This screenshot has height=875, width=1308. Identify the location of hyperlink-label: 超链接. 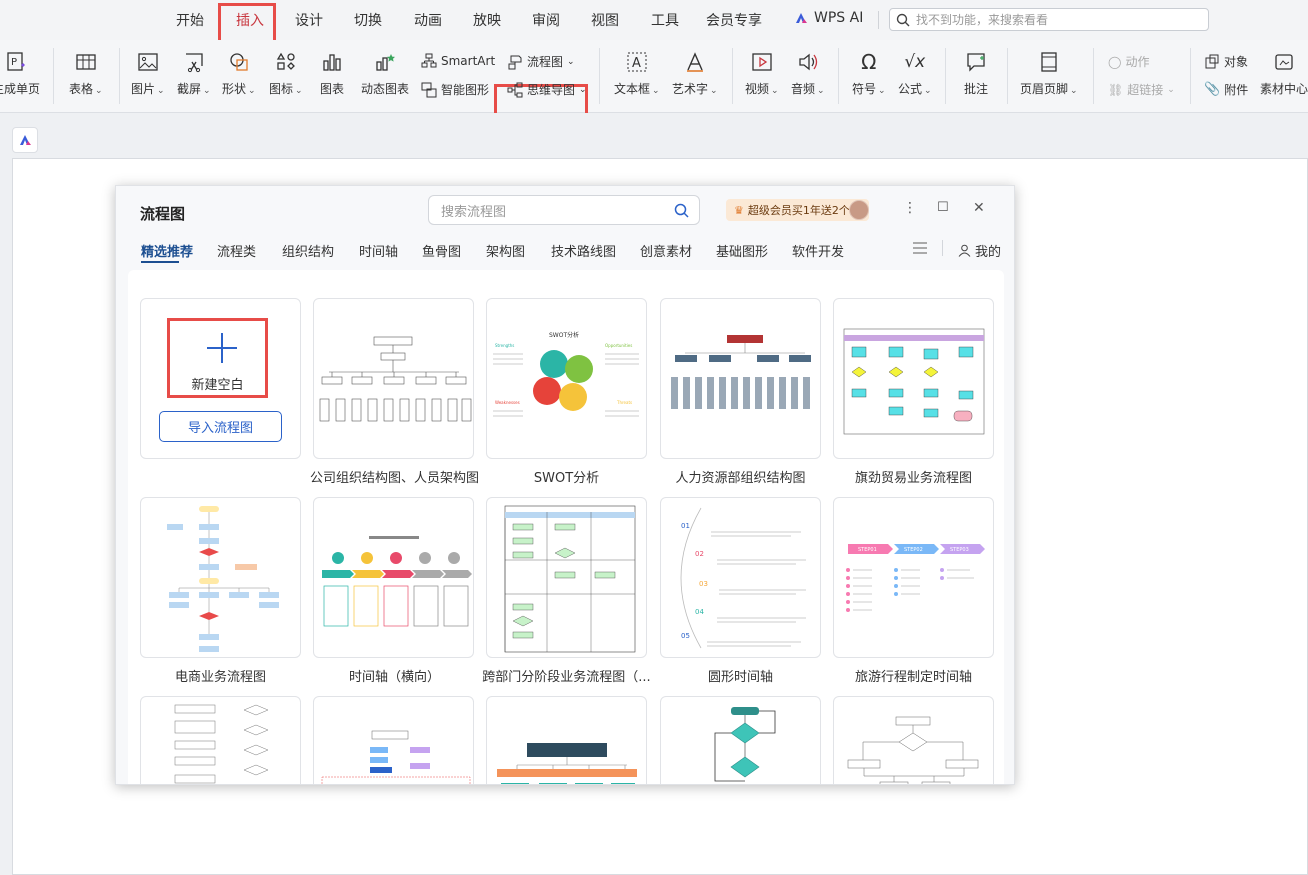
(1145, 90).